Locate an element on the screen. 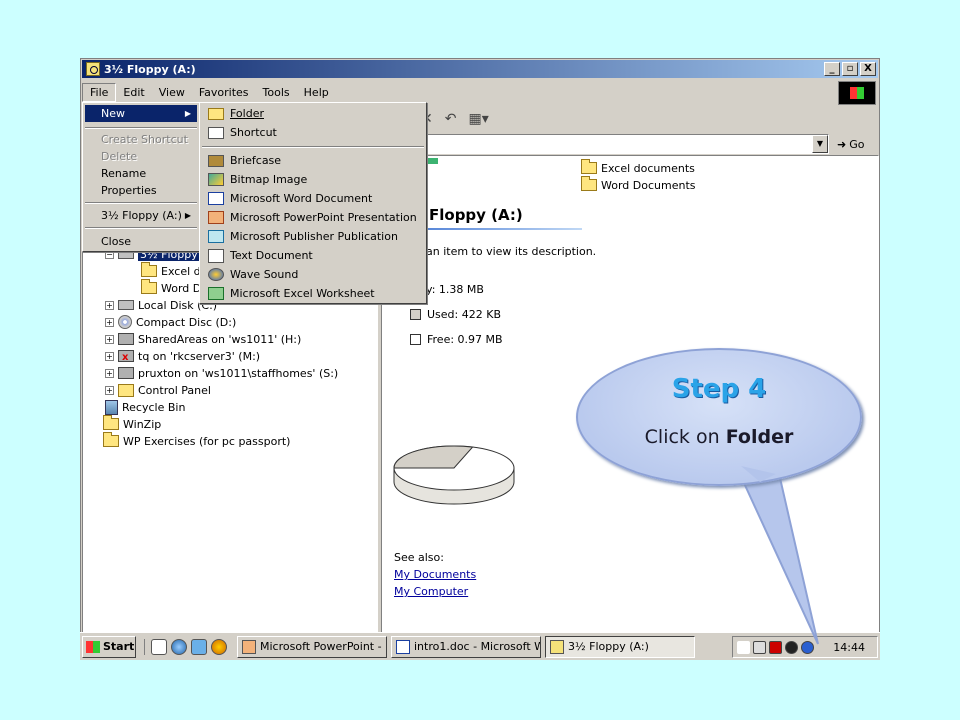  new-menu-publisher: Microsoft Publisher Publication is located at coordinates (313, 236).